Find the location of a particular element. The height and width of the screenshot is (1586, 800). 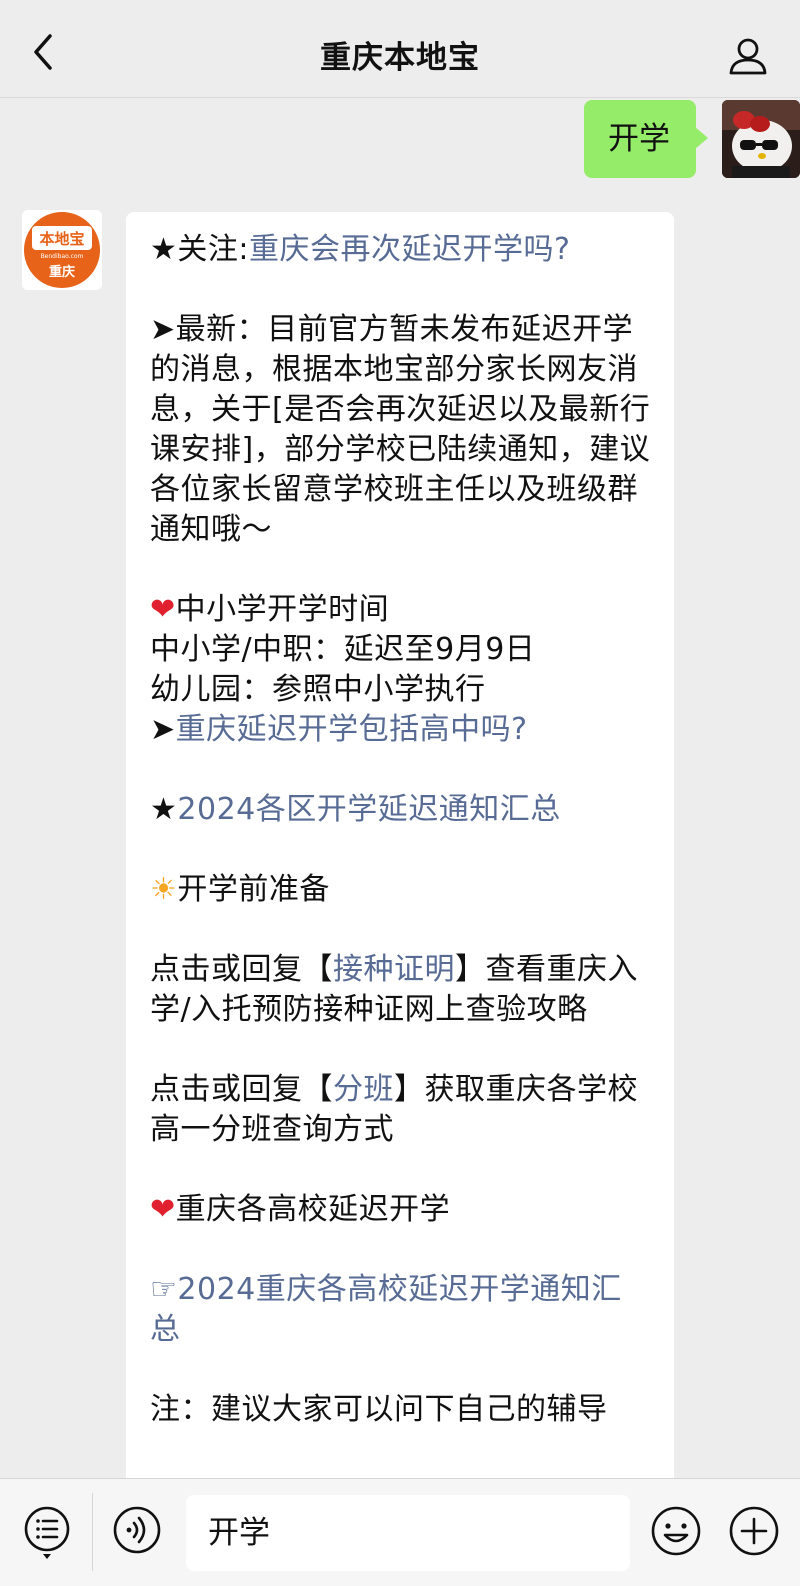

avatar-image is located at coordinates (761, 139).